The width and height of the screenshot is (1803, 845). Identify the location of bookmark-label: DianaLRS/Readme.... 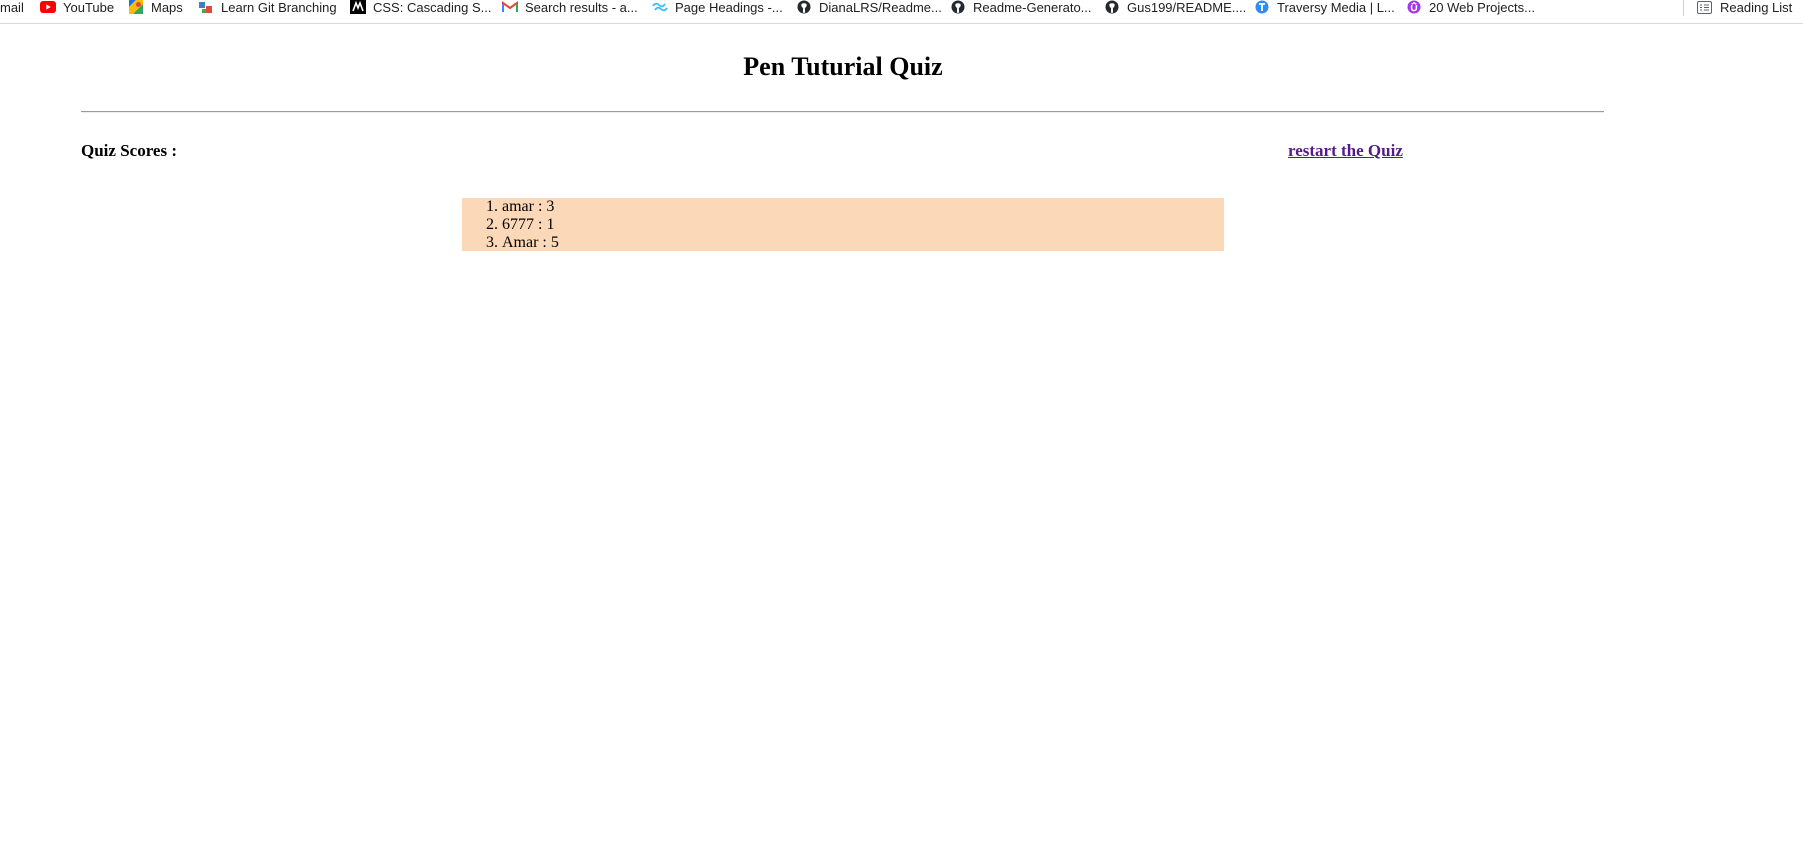
(880, 7).